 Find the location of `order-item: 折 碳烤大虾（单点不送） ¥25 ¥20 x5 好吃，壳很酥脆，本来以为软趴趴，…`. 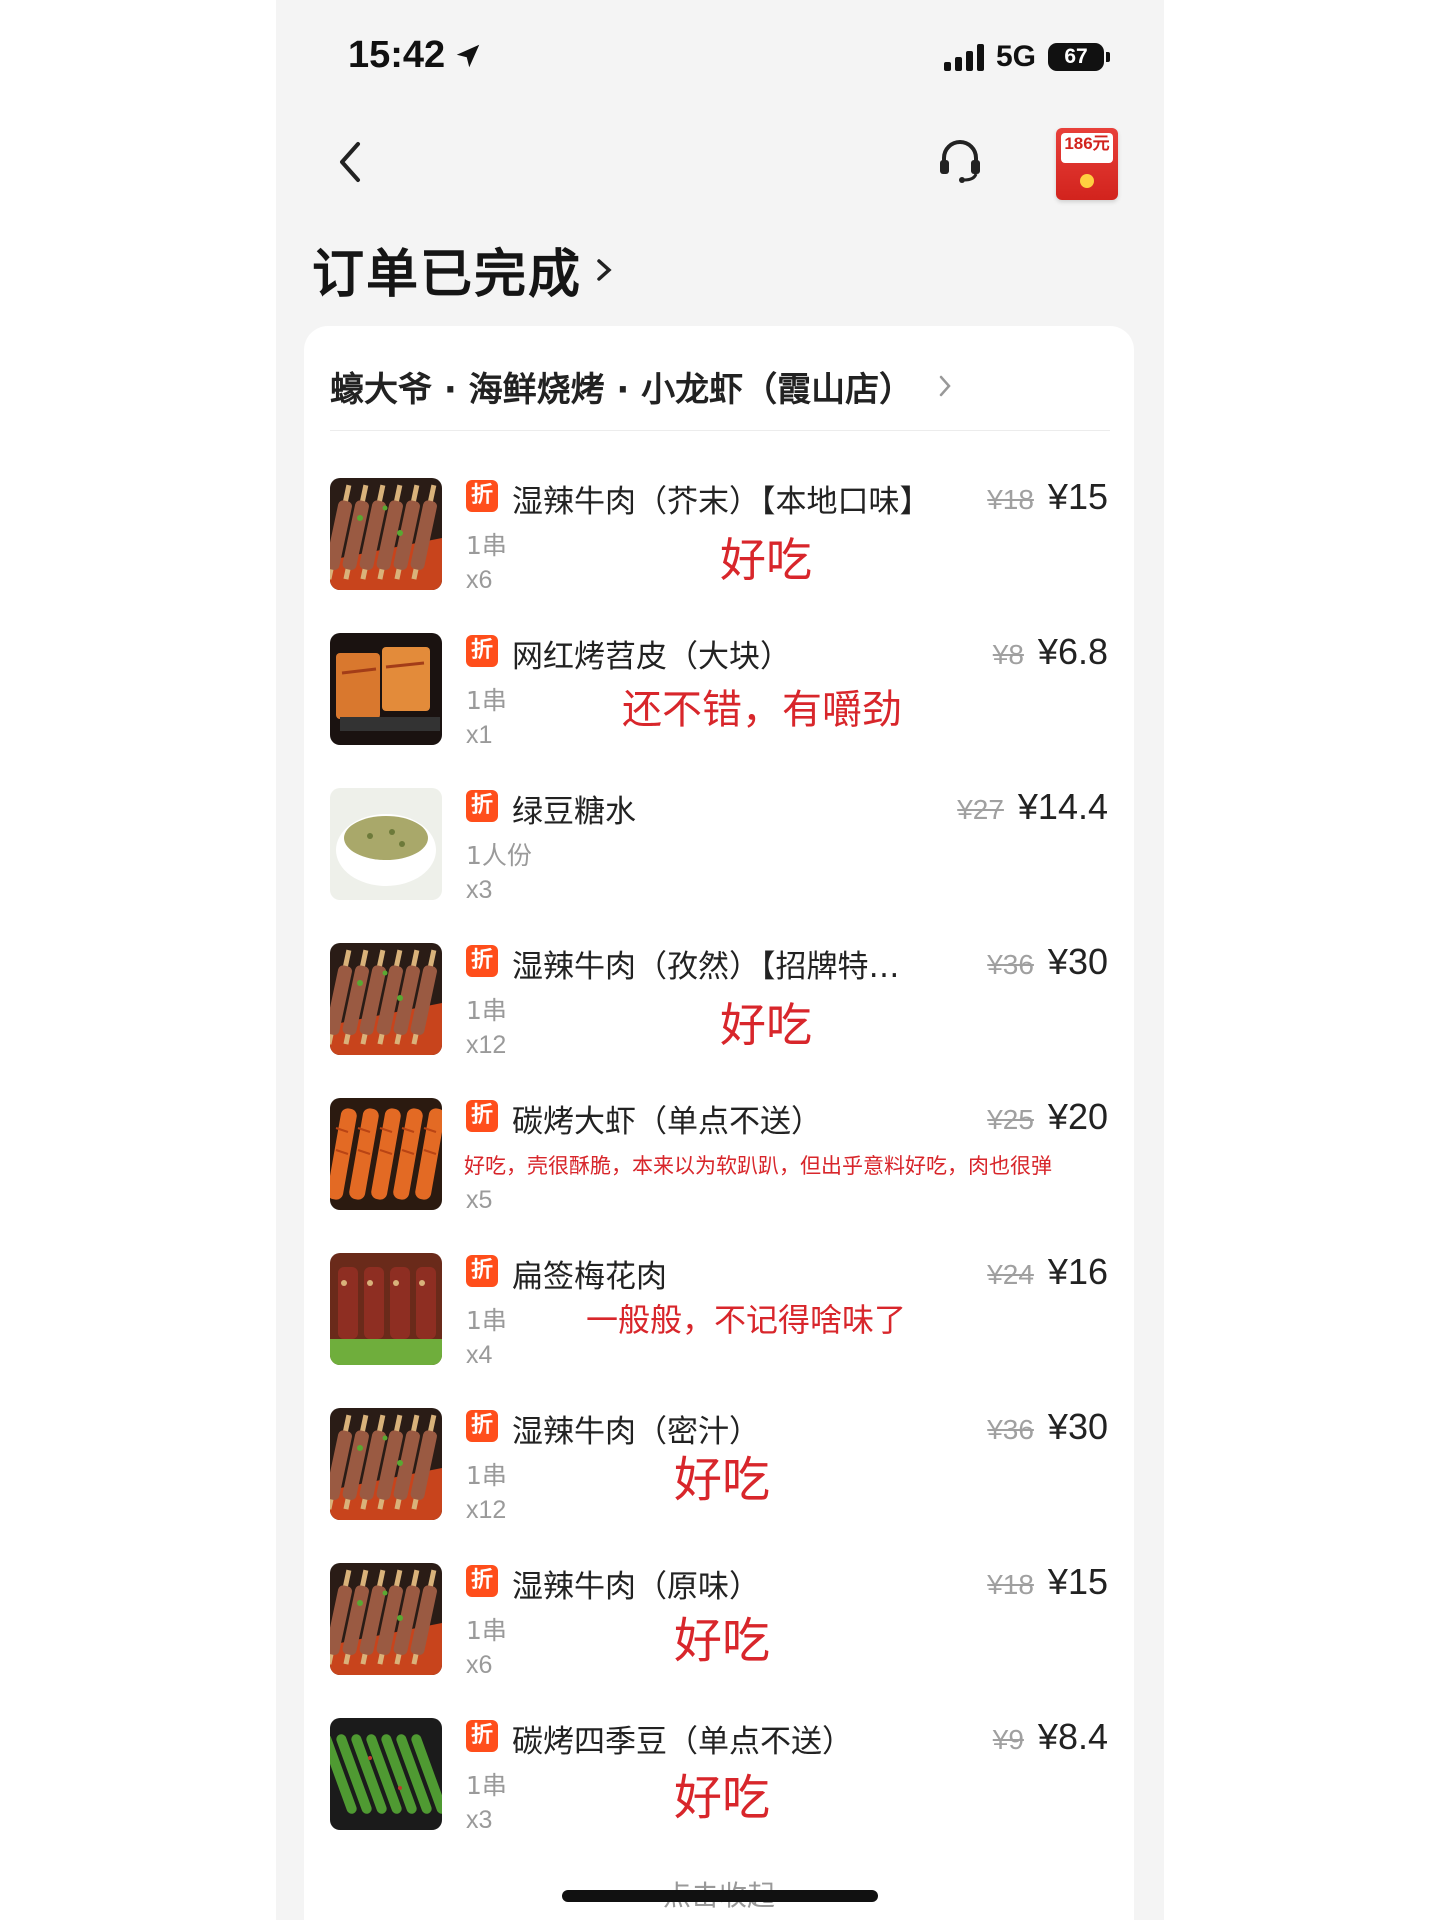

order-item: 折 碳烤大虾（单点不送） ¥25 ¥20 x5 好吃，壳很酥脆，本来以为软趴趴，… is located at coordinates (719, 1172).